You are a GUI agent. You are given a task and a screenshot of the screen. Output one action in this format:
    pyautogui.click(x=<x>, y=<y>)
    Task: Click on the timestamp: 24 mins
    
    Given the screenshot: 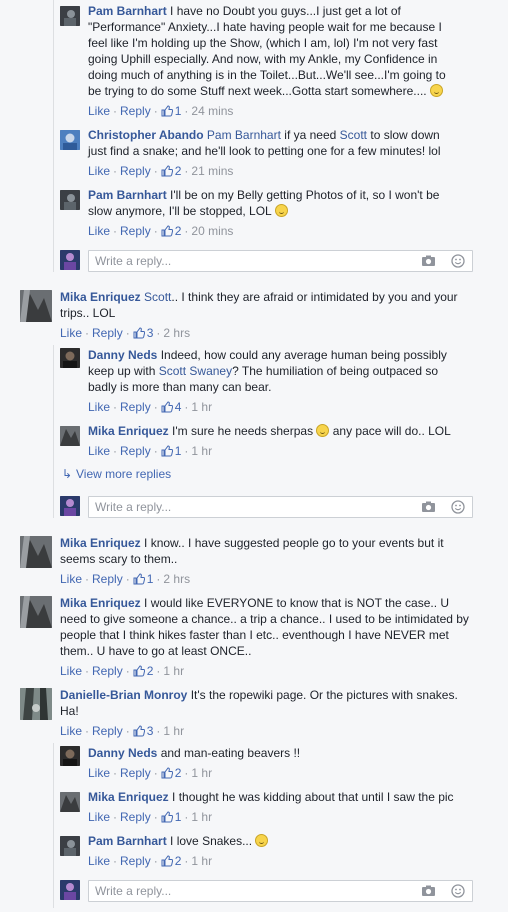 What is the action you would take?
    pyautogui.click(x=212, y=111)
    